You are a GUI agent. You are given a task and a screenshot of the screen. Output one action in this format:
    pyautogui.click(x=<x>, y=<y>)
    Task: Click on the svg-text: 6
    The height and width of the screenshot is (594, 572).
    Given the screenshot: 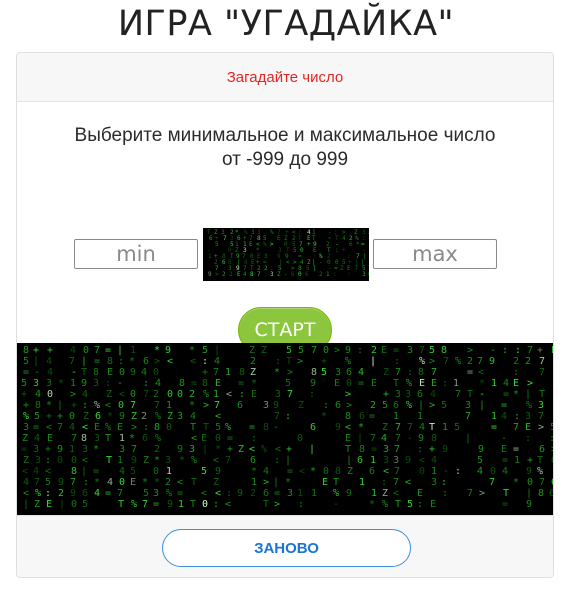 What is the action you would take?
    pyautogui.click(x=85, y=493)
    